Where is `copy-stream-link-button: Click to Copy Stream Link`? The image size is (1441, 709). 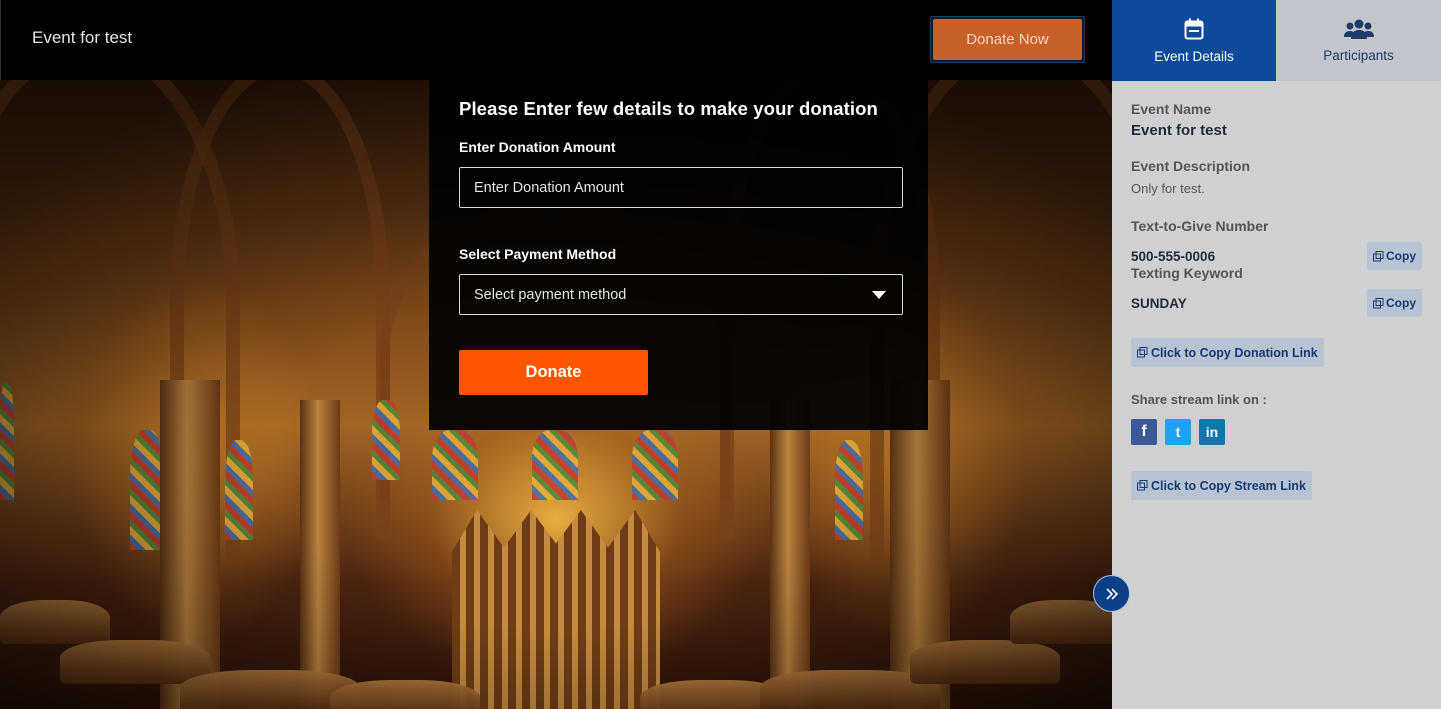 copy-stream-link-button: Click to Copy Stream Link is located at coordinates (1221, 485).